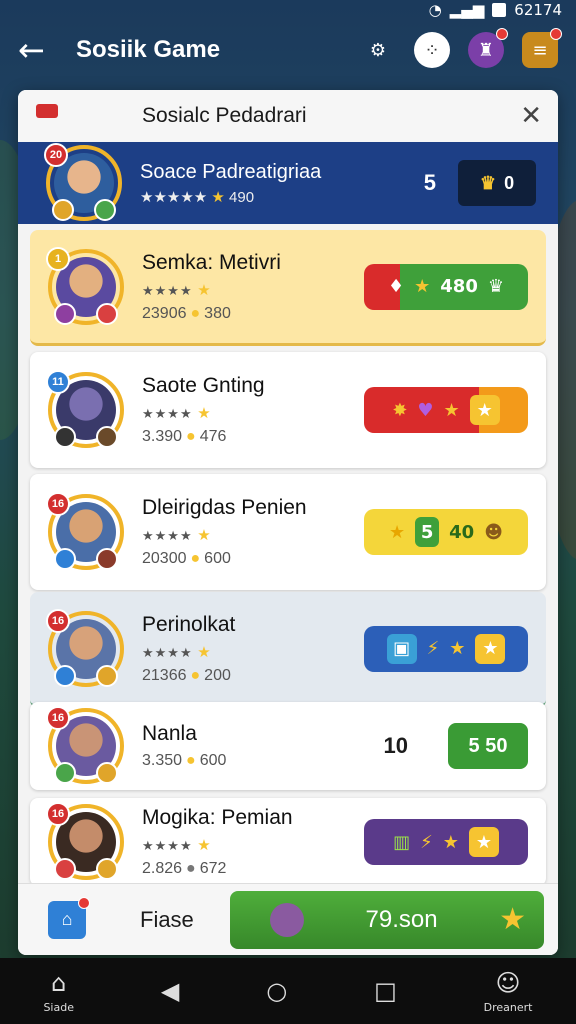  I want to click on star-rating: ★★★★★, so click(174, 197).